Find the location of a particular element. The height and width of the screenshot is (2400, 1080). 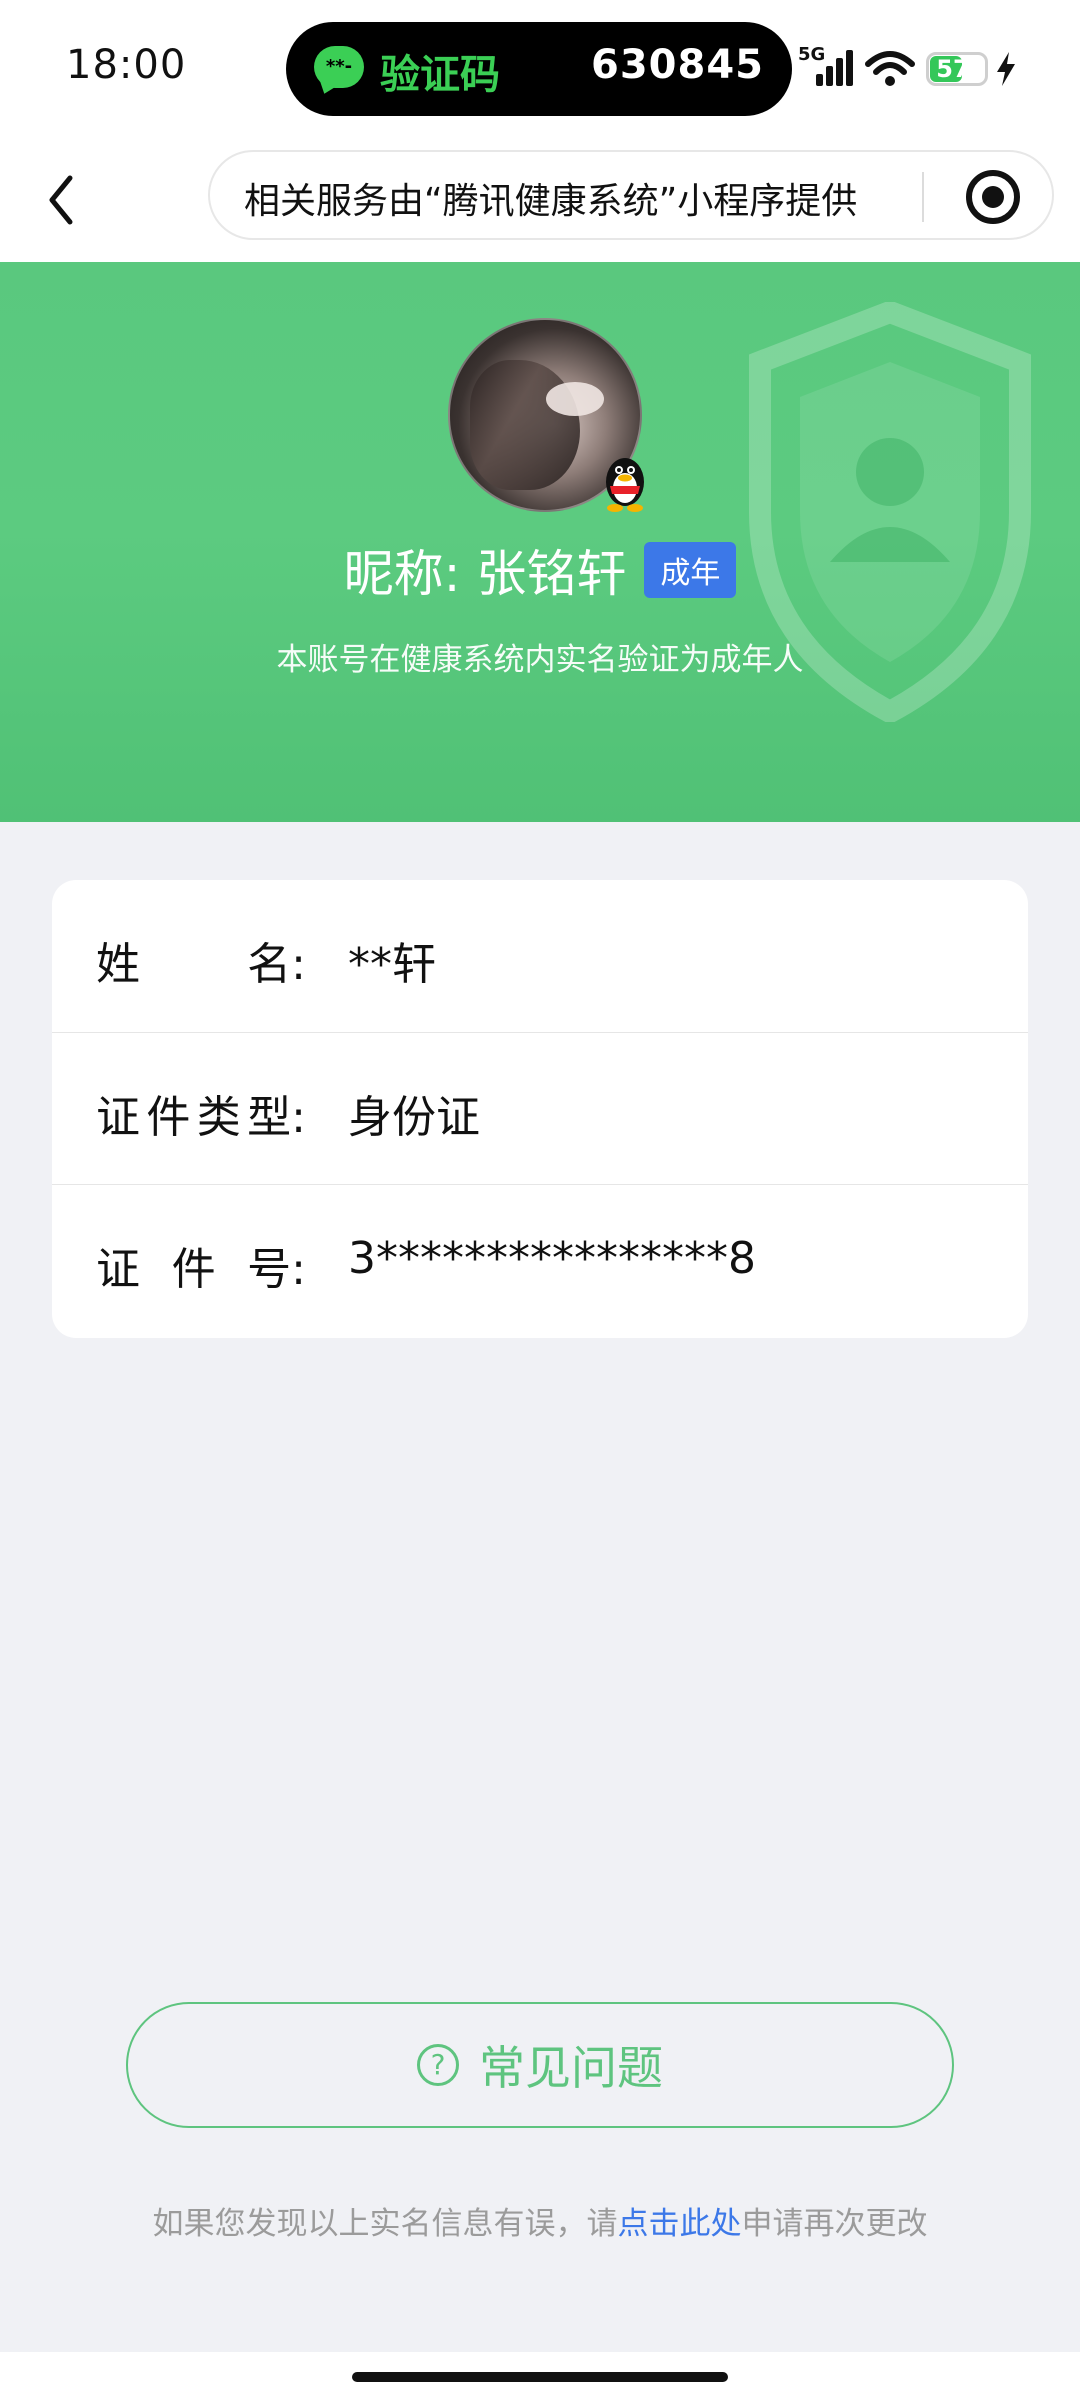

service-provider-text-wrap: 相关服务由“腾讯健康系统”小程序提供 is located at coordinates (564, 196).